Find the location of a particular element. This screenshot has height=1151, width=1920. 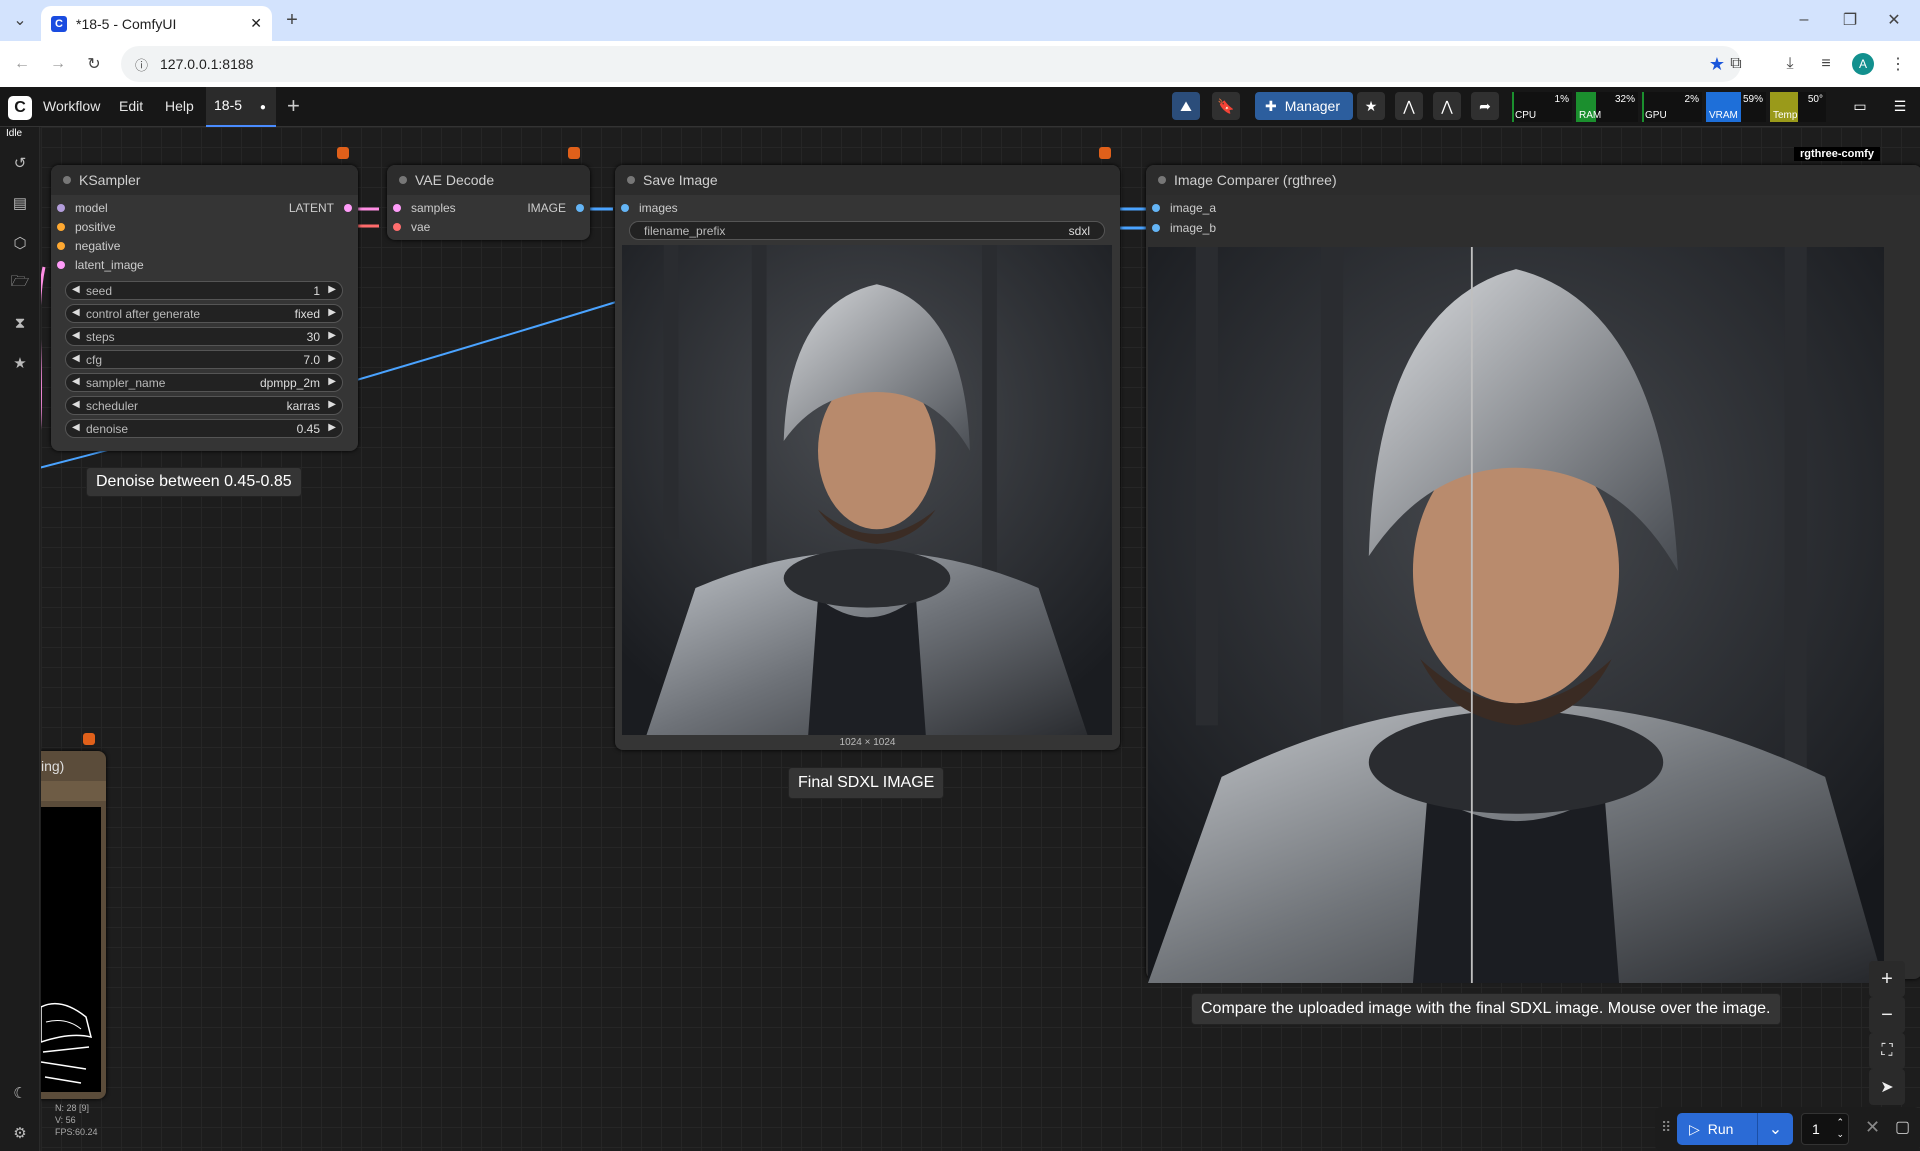

hamburger-menu-icon: ☰ is located at coordinates (1900, 106).